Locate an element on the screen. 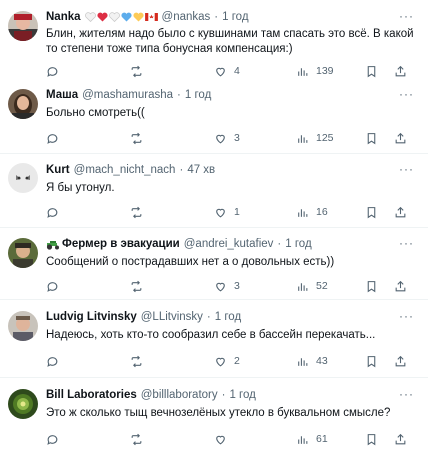 This screenshot has height=462, width=428. author-handle: @billlaboratory is located at coordinates (179, 395).